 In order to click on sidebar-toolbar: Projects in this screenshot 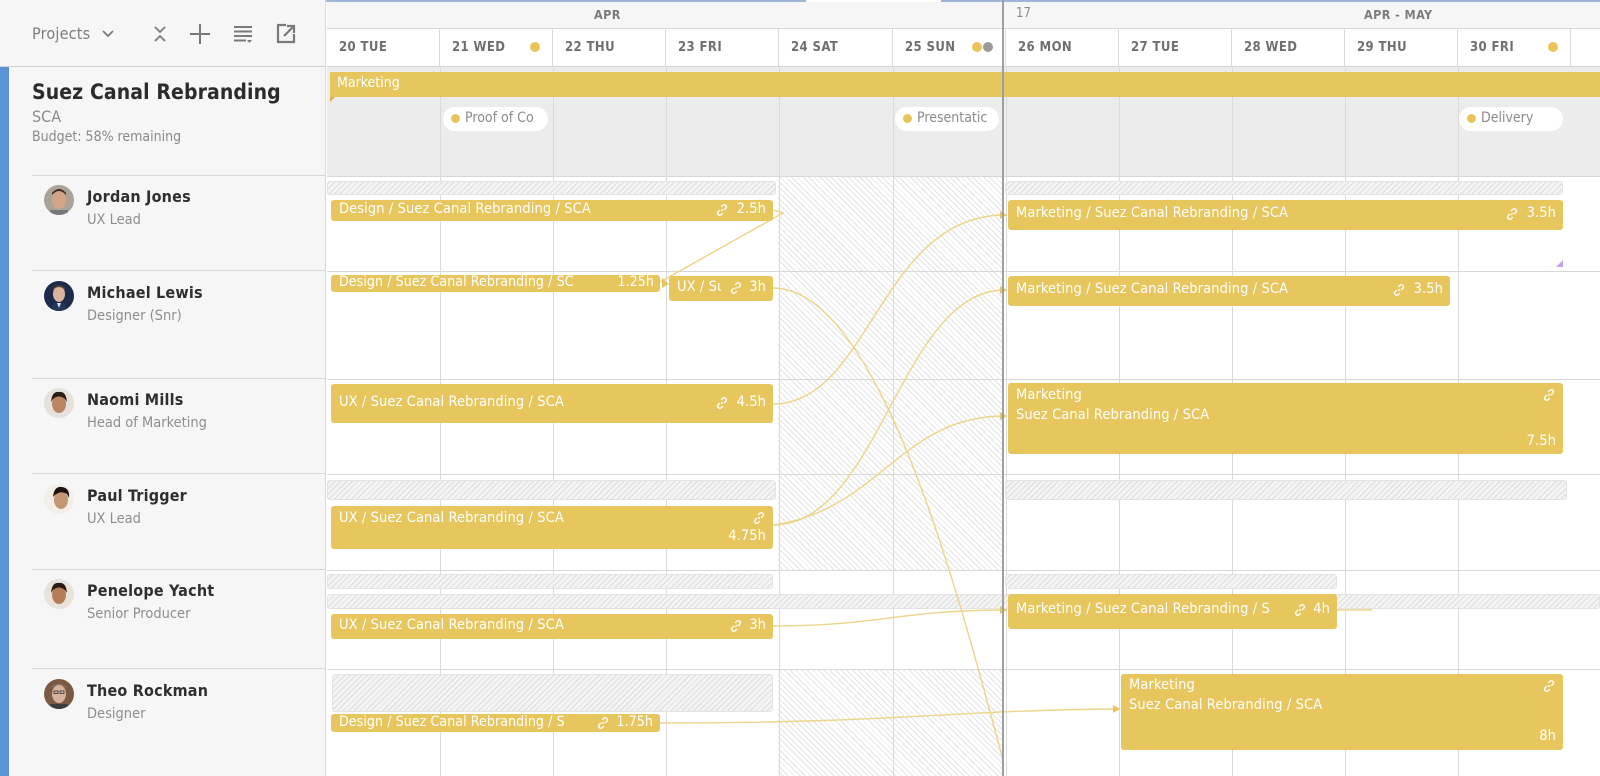, I will do `click(163, 34)`.